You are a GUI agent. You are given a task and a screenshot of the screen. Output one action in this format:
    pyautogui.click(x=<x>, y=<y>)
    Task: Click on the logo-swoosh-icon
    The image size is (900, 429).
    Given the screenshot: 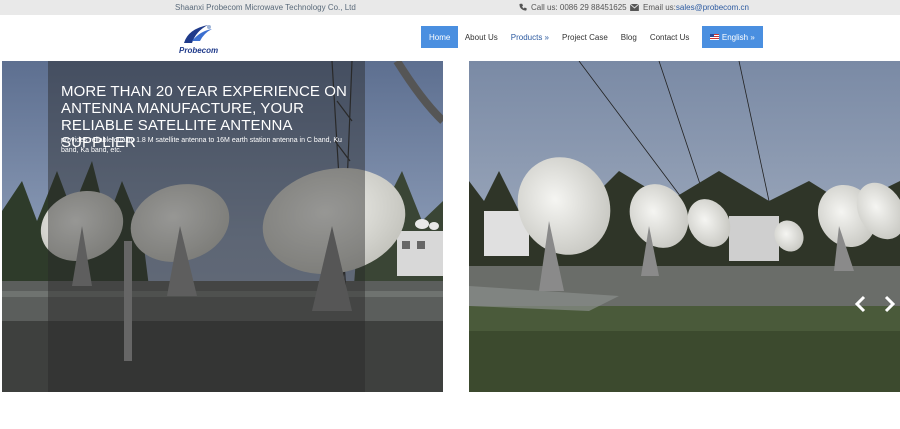 What is the action you would take?
    pyautogui.click(x=198, y=34)
    